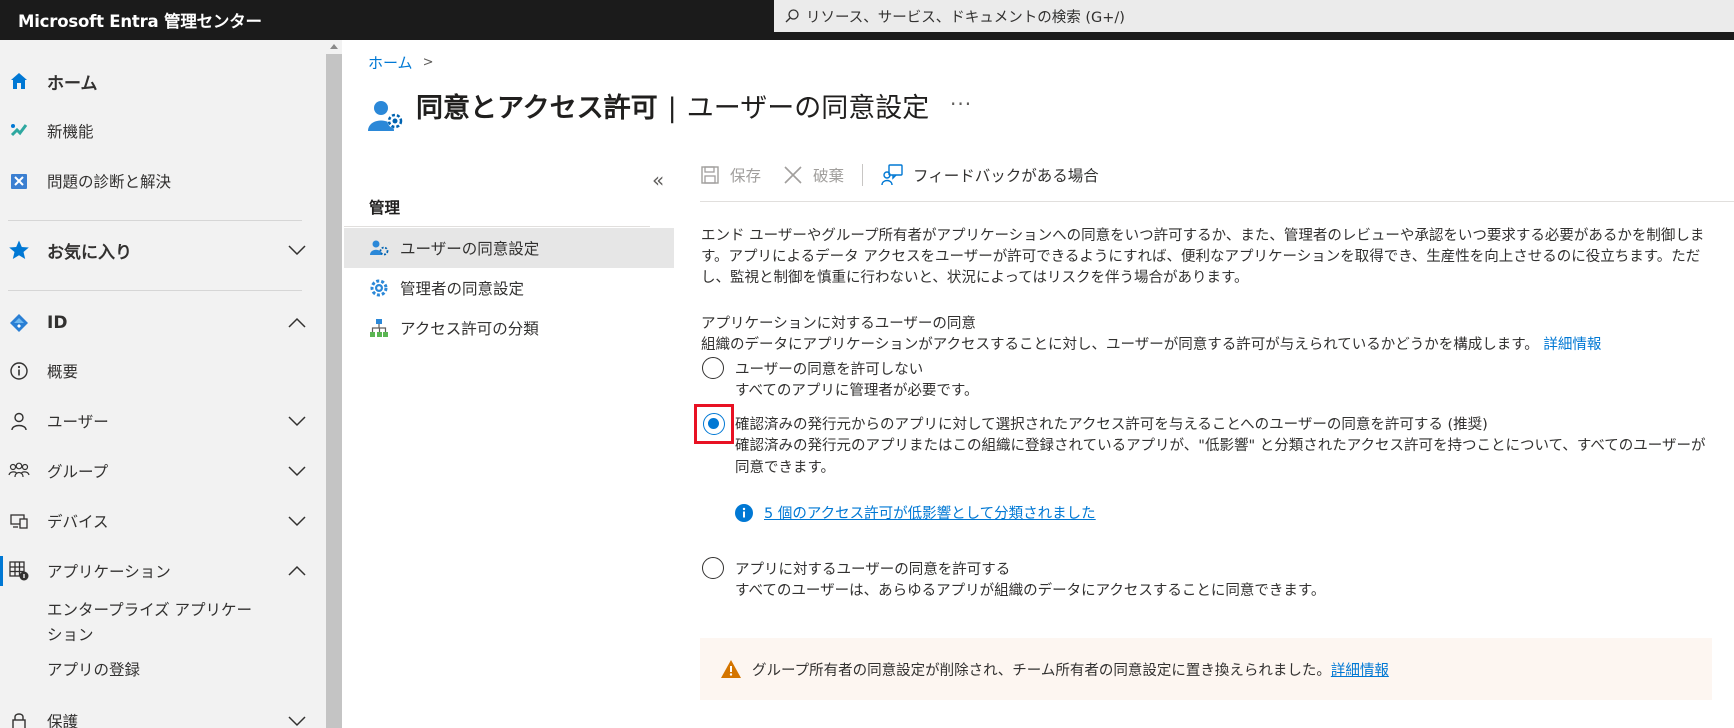 This screenshot has height=728, width=1734. I want to click on toolbar-divider-line, so click(1217, 201).